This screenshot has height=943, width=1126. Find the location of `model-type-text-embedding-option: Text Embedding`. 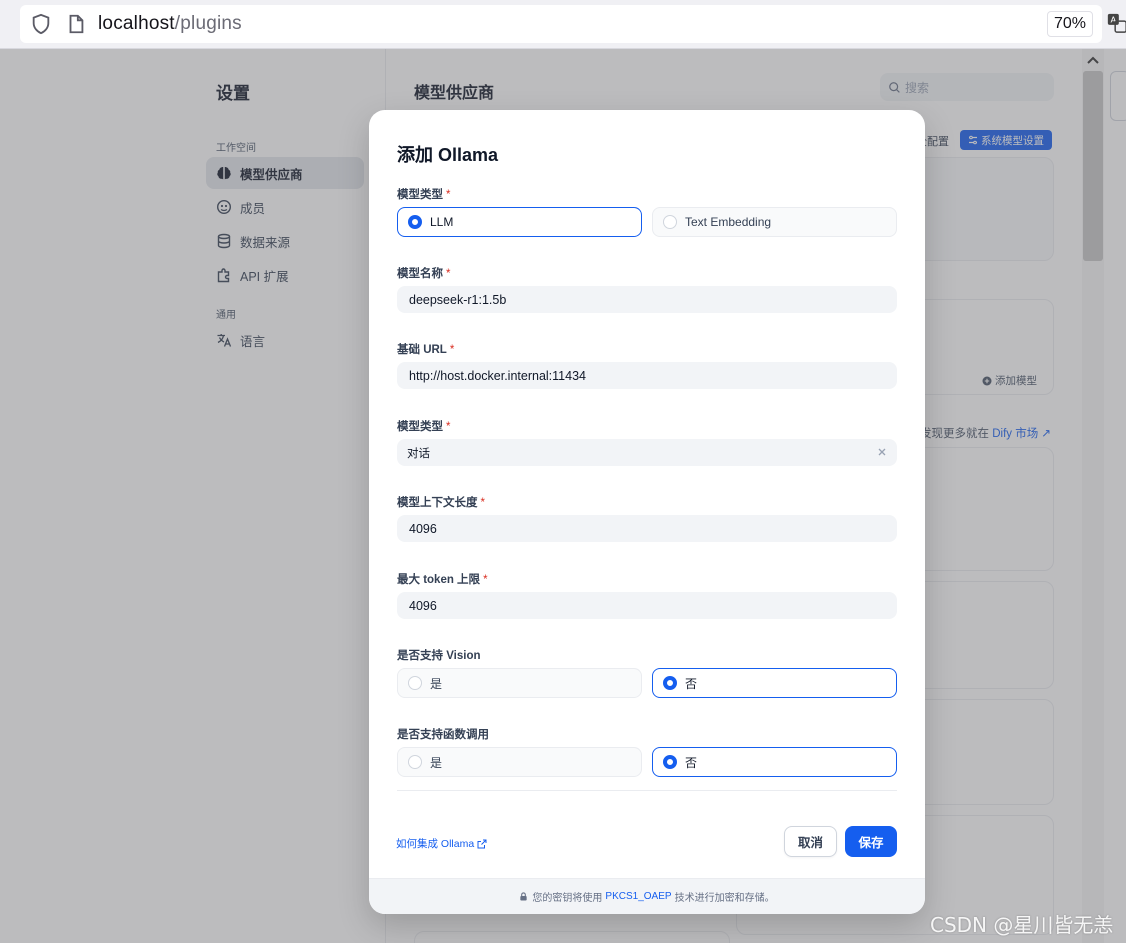

model-type-text-embedding-option: Text Embedding is located at coordinates (774, 222).